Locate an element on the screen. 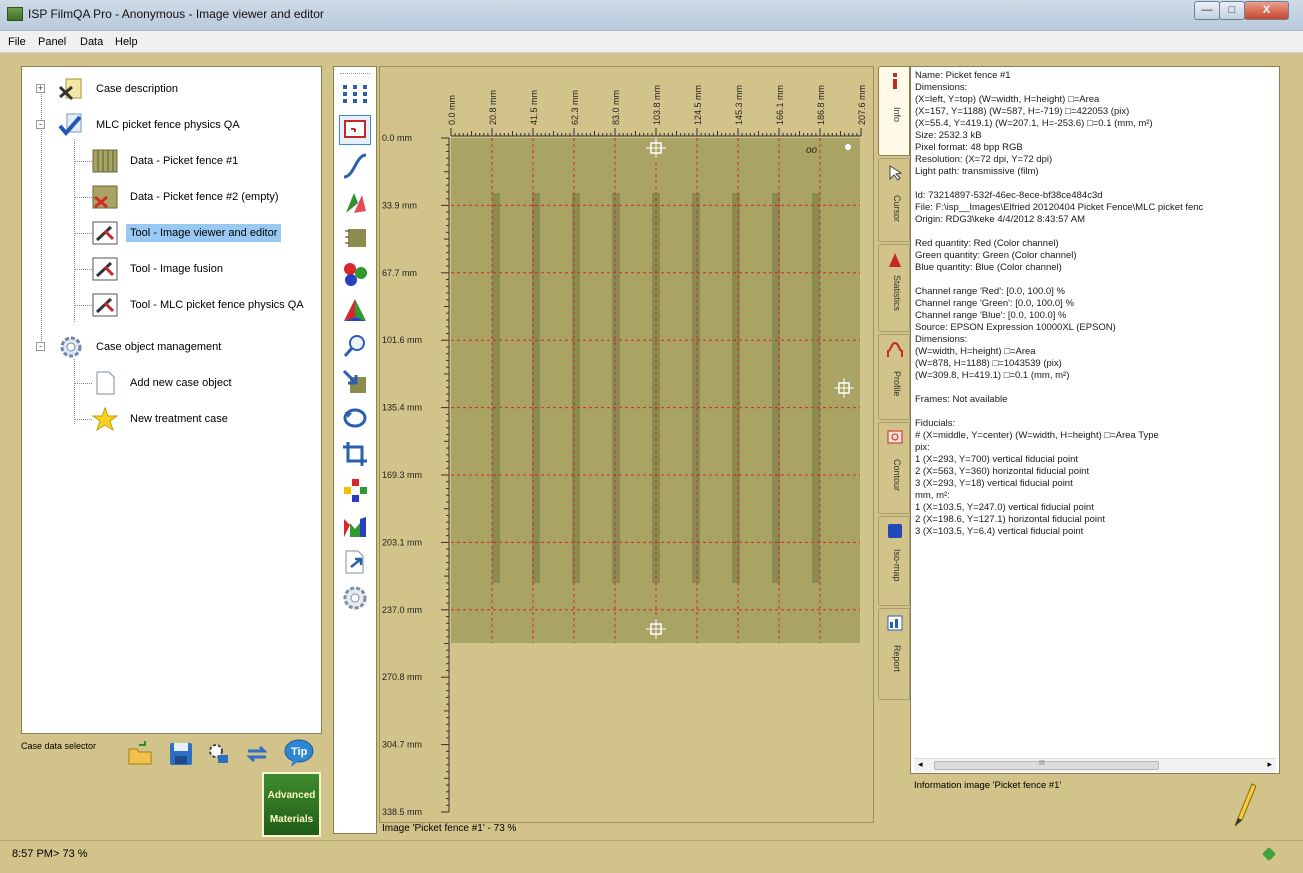 This screenshot has height=873, width=1303. y-tick-label: 237.0 mm is located at coordinates (402, 610).